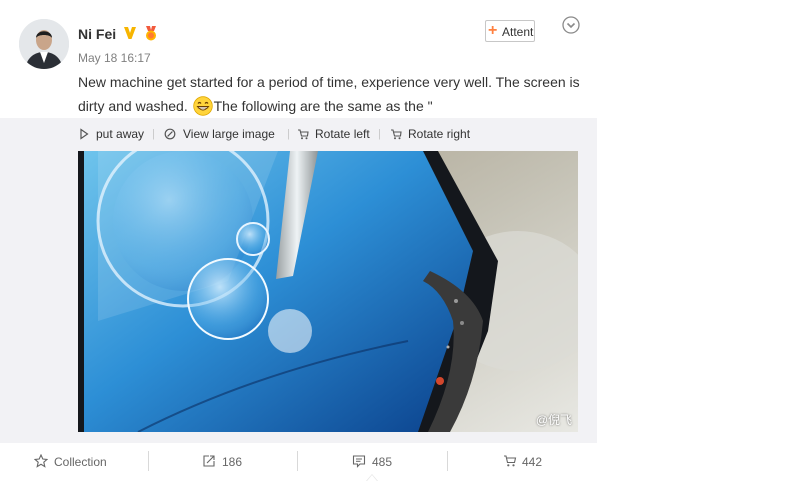  I want to click on verified-icon, so click(130, 33).